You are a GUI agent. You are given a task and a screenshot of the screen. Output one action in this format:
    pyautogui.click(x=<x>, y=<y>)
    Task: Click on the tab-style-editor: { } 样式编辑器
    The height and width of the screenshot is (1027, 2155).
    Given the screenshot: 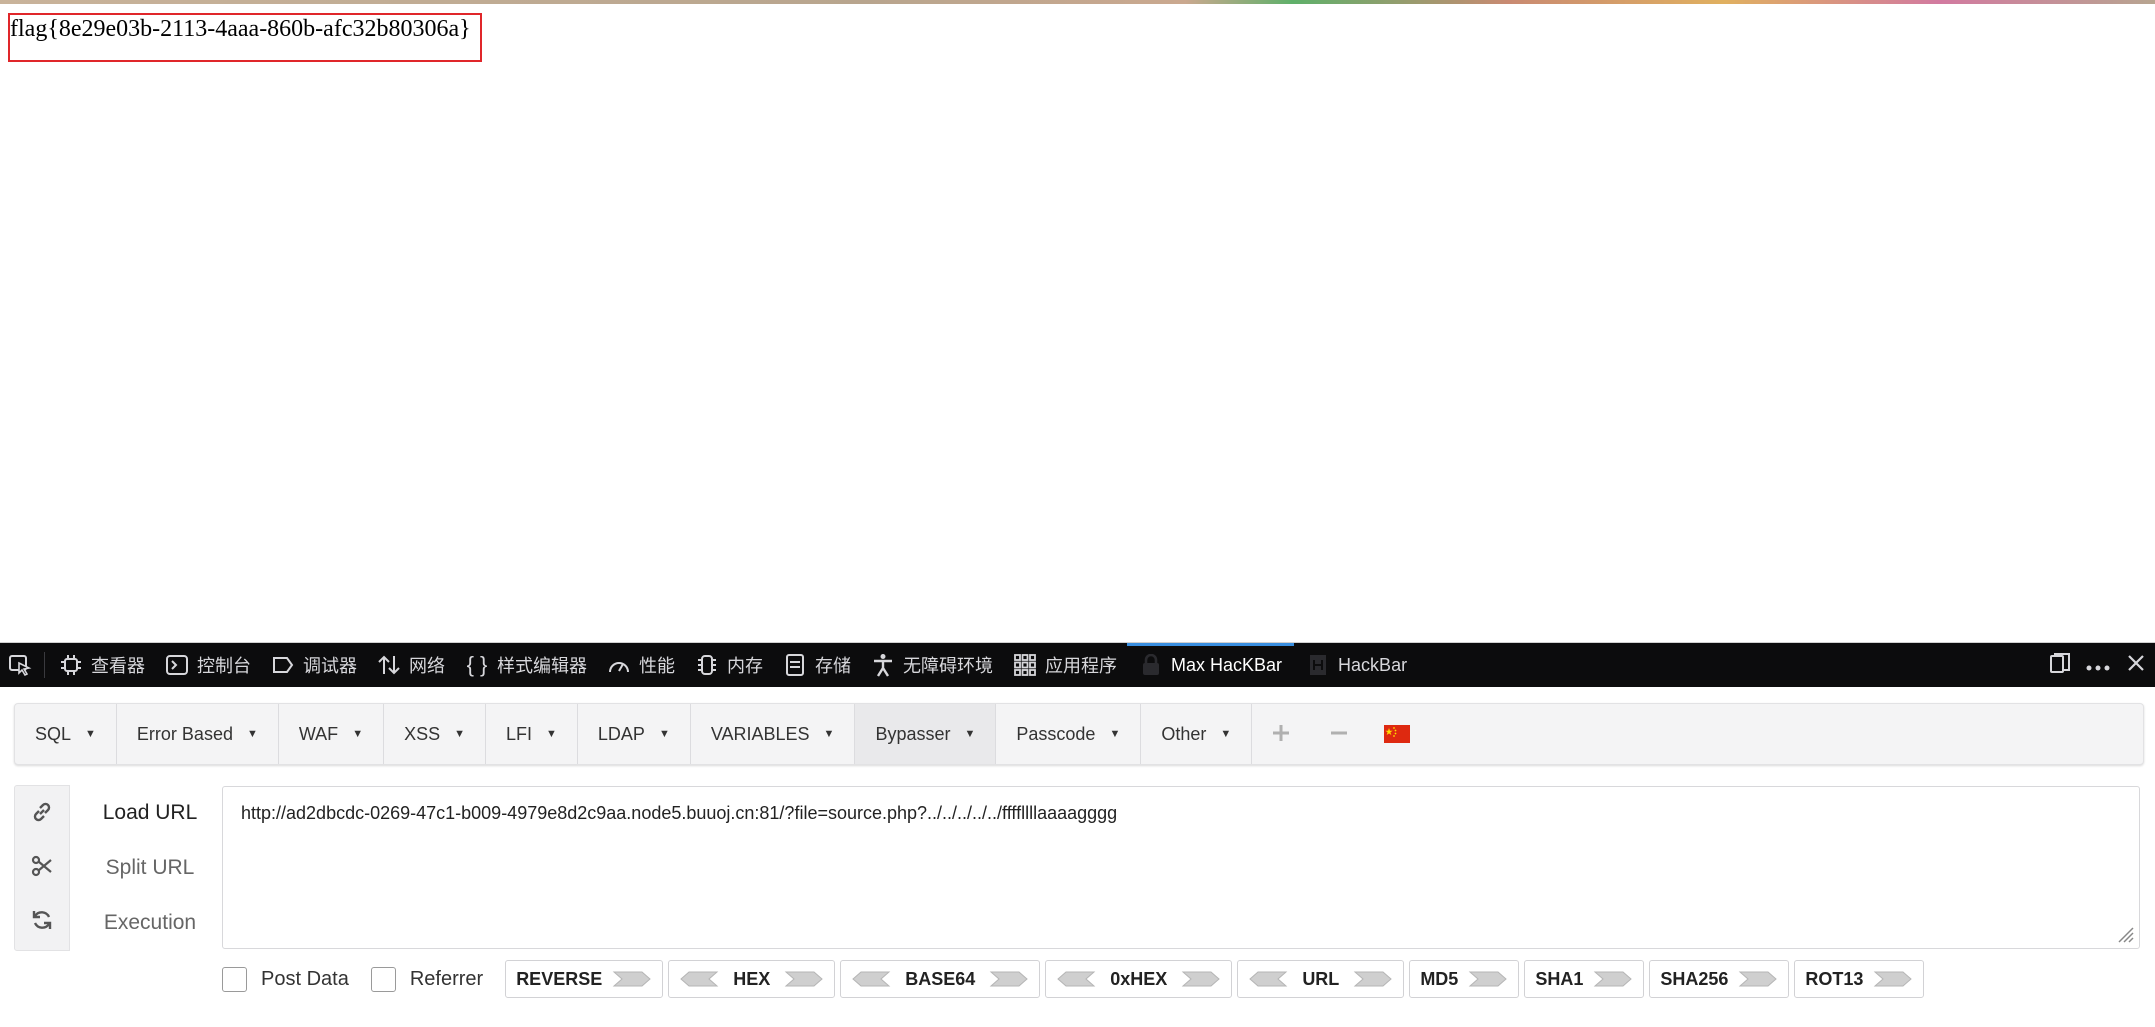 What is the action you would take?
    pyautogui.click(x=526, y=665)
    